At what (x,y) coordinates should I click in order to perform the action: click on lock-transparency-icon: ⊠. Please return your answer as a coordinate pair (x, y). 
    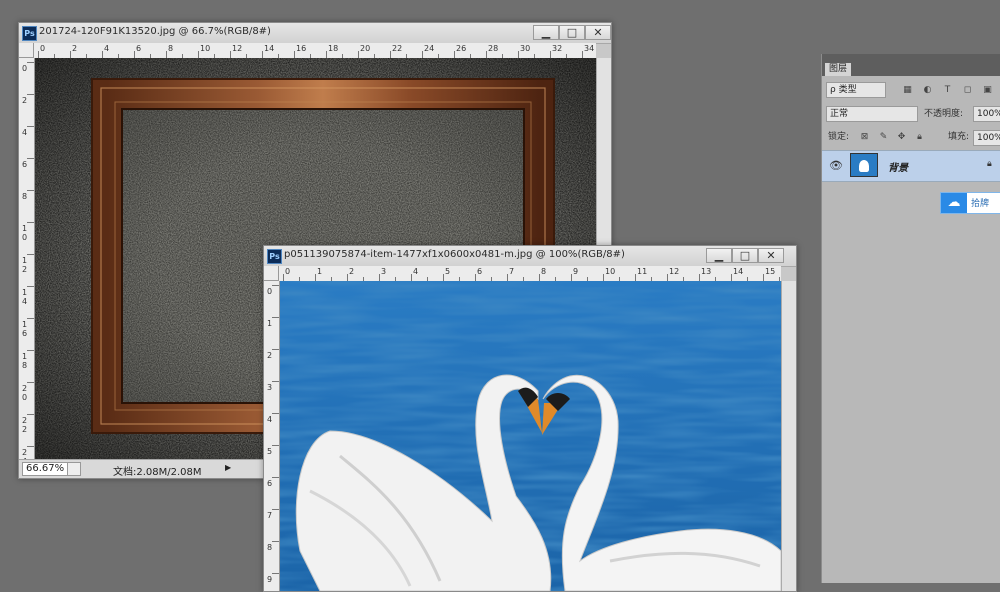
    Looking at the image, I should click on (864, 137).